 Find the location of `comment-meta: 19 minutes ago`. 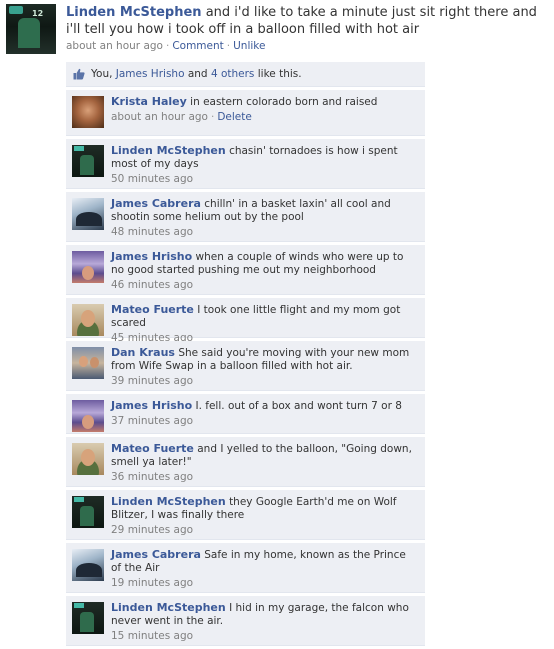

comment-meta: 19 minutes ago is located at coordinates (263, 583).